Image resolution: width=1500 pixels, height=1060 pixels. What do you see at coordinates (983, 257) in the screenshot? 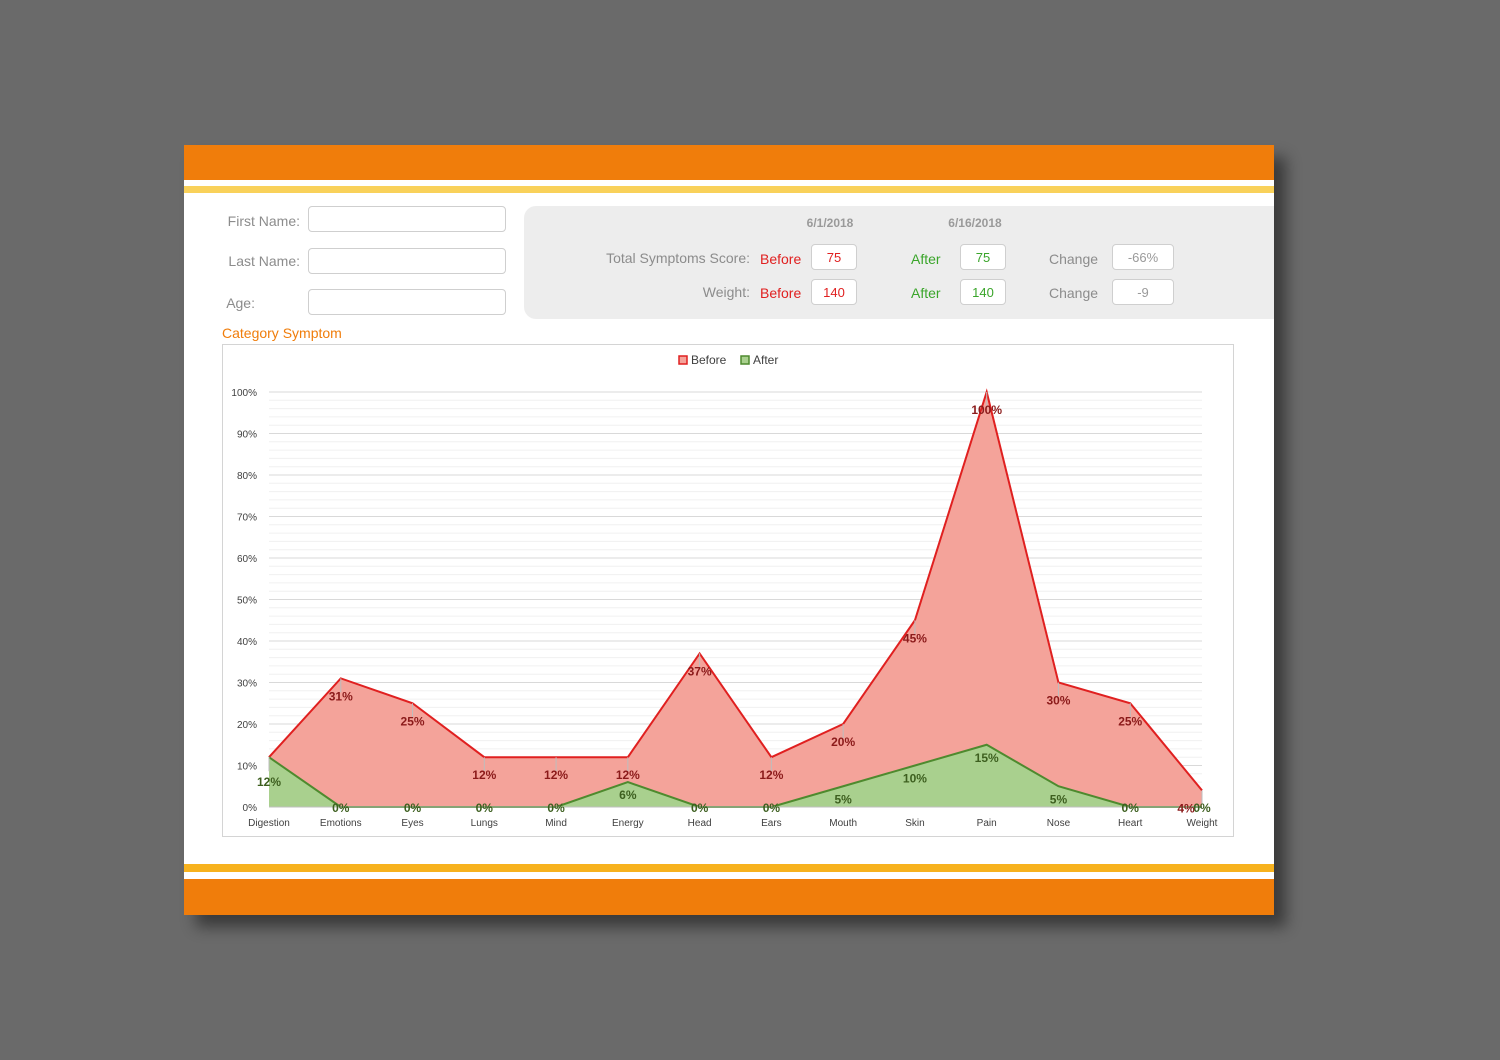
I see `score-after-value: 75` at bounding box center [983, 257].